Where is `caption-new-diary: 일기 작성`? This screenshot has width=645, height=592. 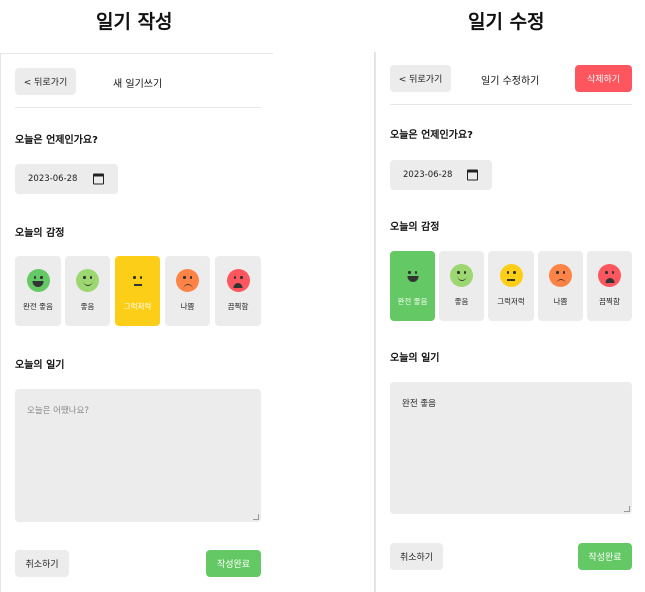
caption-new-diary: 일기 작성 is located at coordinates (134, 22).